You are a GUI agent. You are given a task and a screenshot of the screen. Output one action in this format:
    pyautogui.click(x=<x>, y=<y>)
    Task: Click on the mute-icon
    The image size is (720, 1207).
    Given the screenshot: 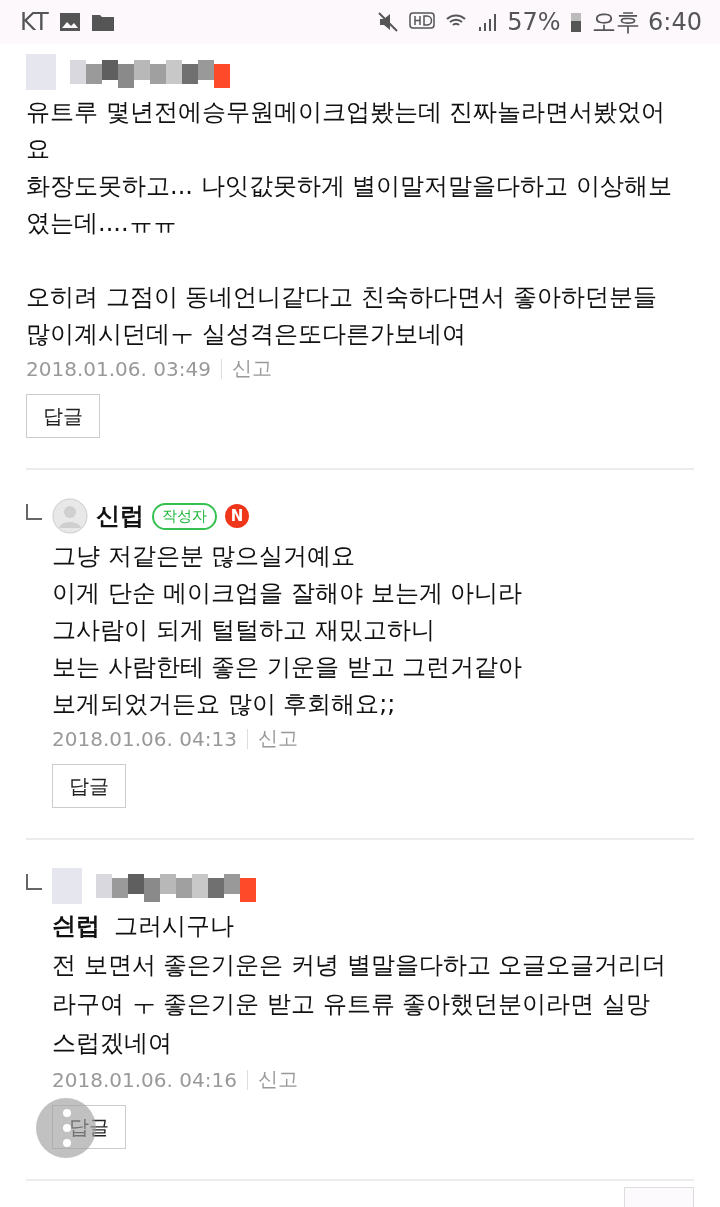 What is the action you would take?
    pyautogui.click(x=388, y=22)
    